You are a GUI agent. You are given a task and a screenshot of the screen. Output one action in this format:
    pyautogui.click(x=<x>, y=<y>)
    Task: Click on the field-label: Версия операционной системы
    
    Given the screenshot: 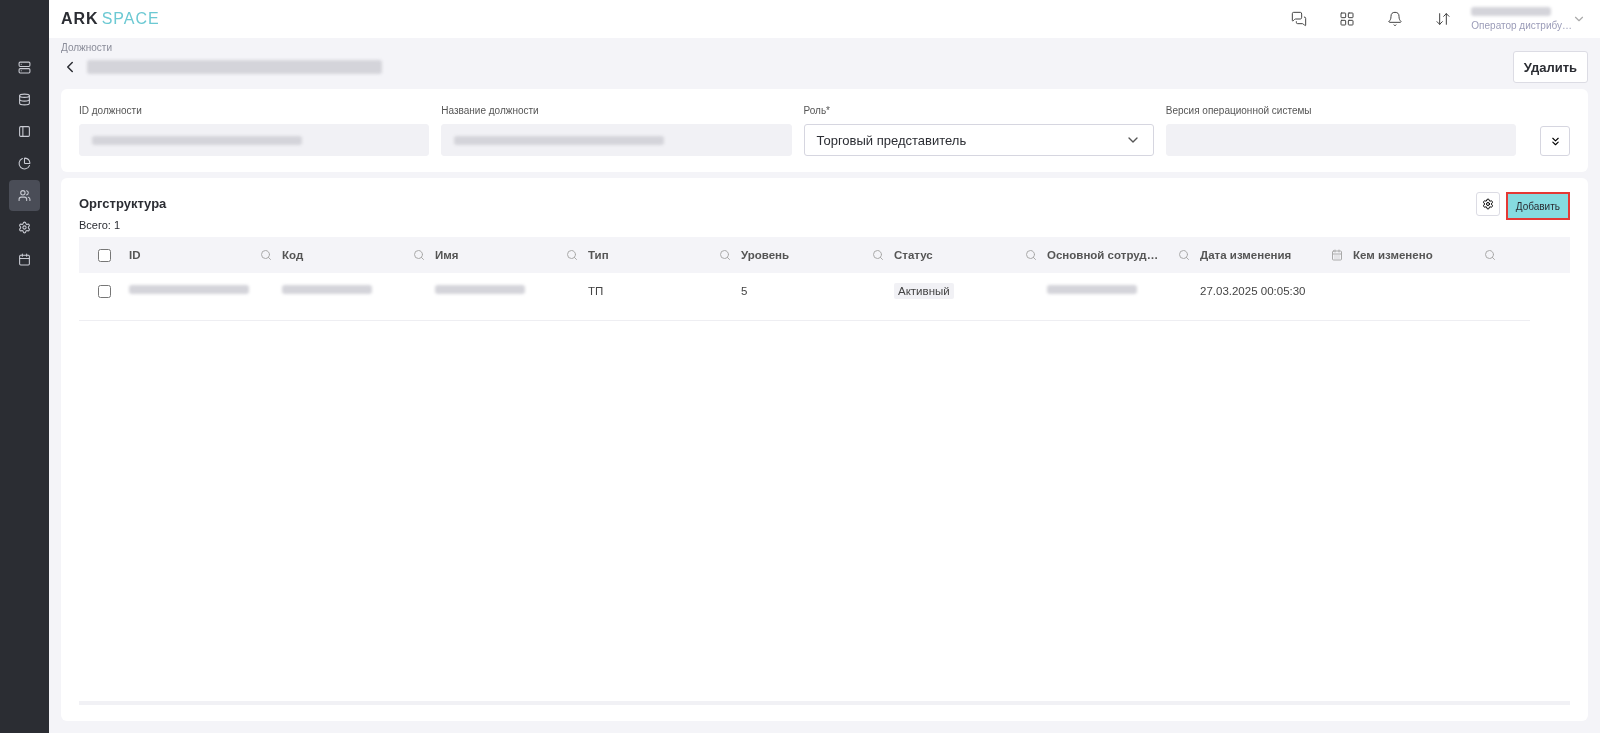 What is the action you would take?
    pyautogui.click(x=1239, y=110)
    